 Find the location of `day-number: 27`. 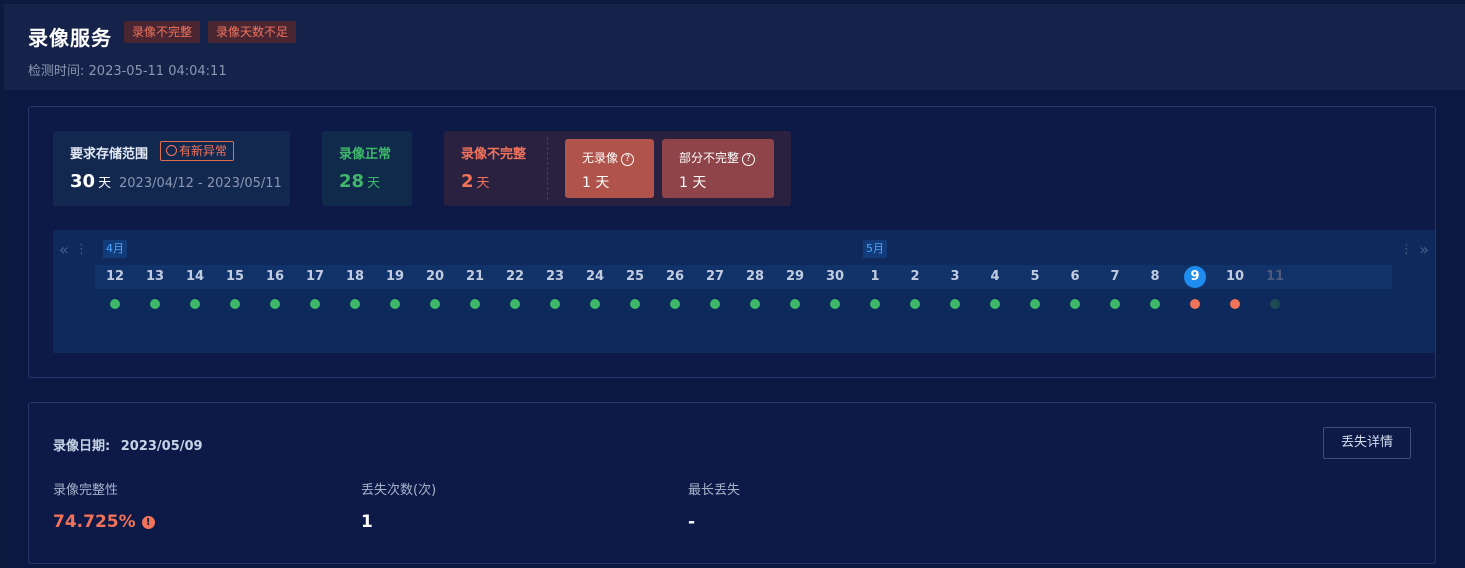

day-number: 27 is located at coordinates (715, 276).